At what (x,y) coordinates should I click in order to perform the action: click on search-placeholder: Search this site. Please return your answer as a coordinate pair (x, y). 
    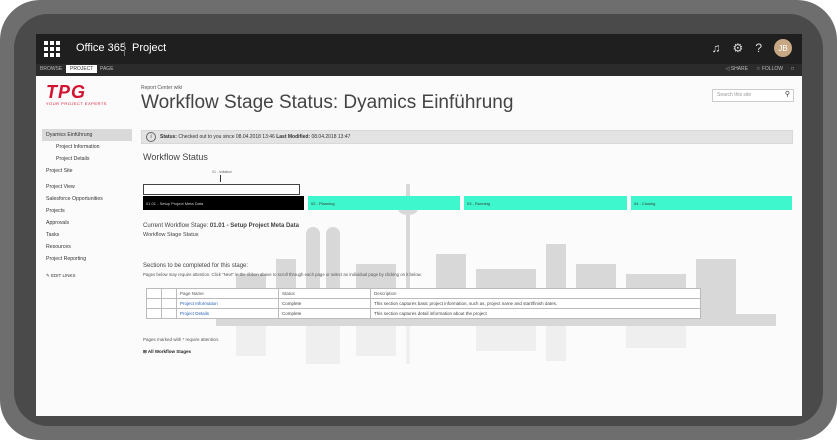
    Looking at the image, I should click on (734, 95).